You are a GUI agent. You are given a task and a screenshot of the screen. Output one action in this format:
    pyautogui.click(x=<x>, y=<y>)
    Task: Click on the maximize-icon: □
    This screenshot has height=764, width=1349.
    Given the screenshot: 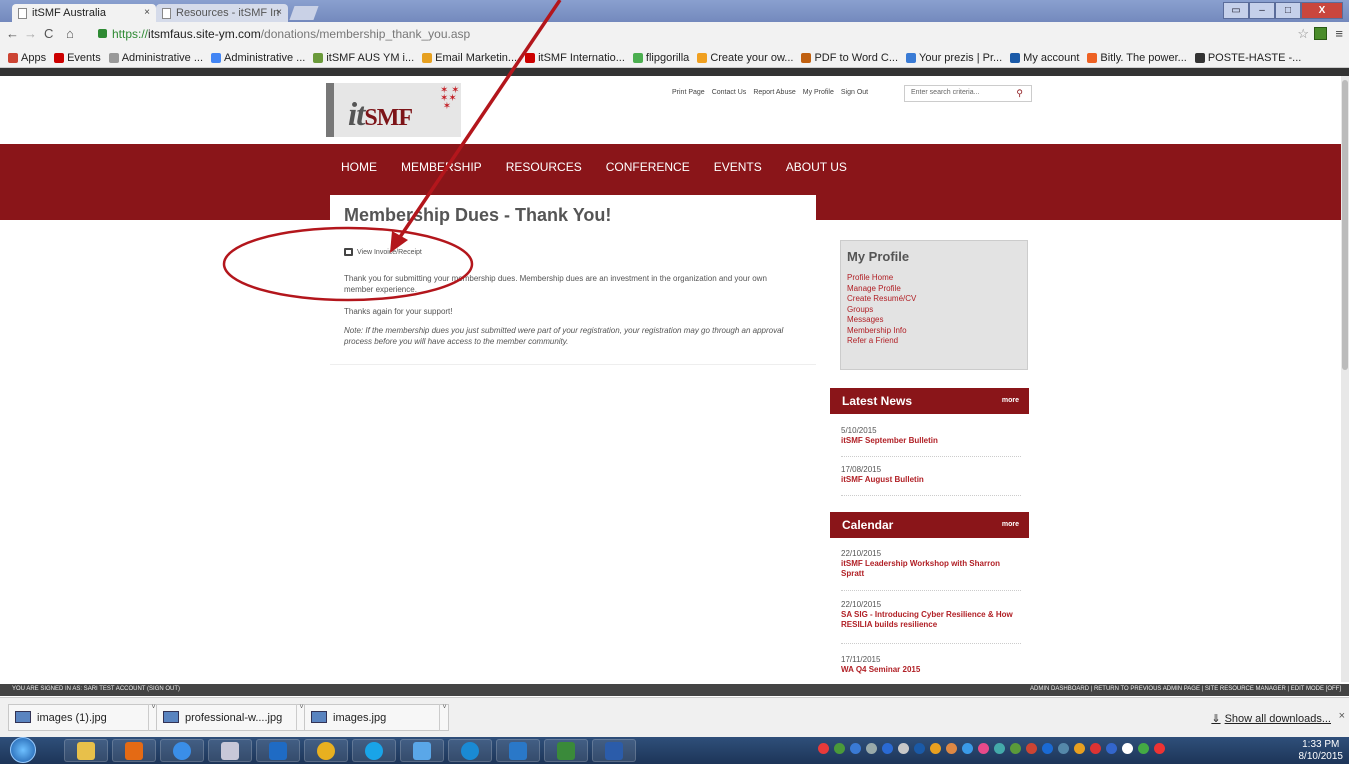 What is the action you would take?
    pyautogui.click(x=1288, y=10)
    